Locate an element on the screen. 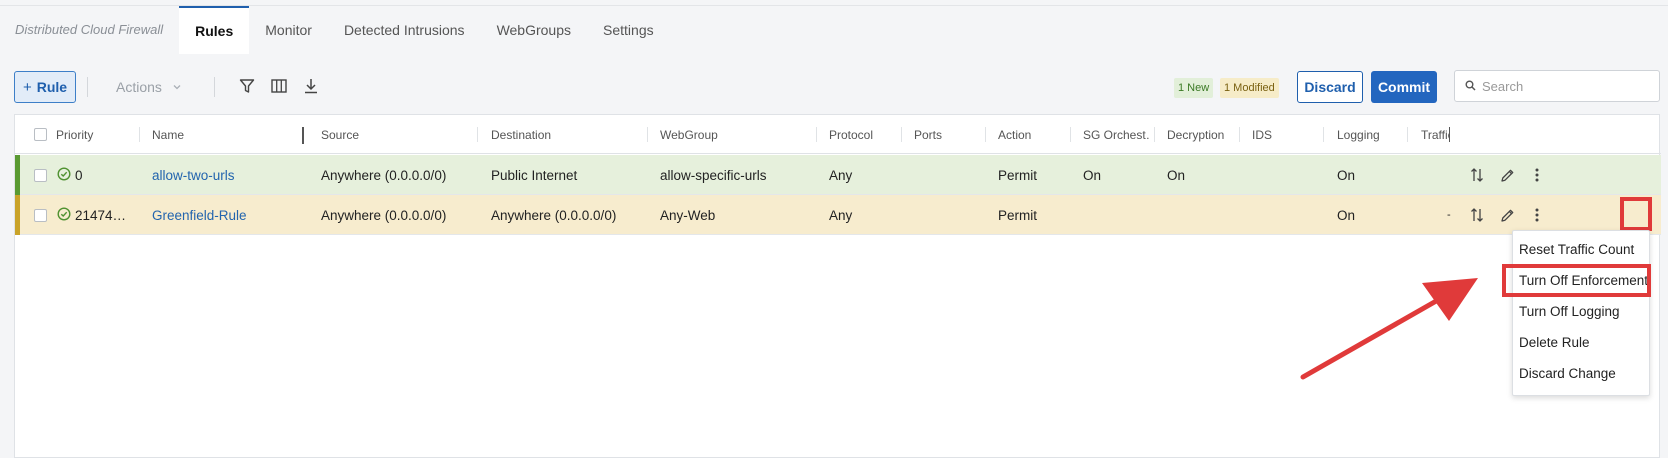 The image size is (1668, 458). annotation-arrow is located at coordinates (1389, 329).